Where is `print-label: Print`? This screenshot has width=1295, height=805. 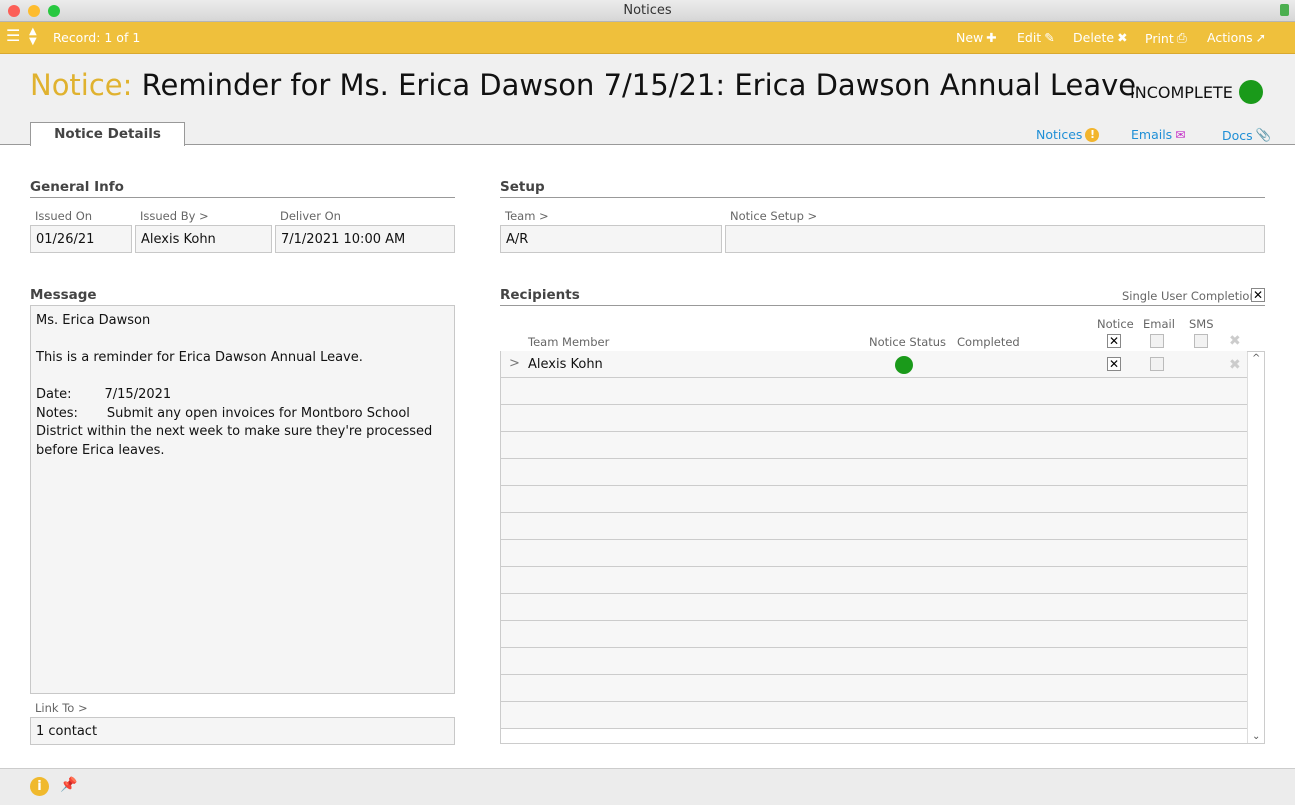 print-label: Print is located at coordinates (1159, 38).